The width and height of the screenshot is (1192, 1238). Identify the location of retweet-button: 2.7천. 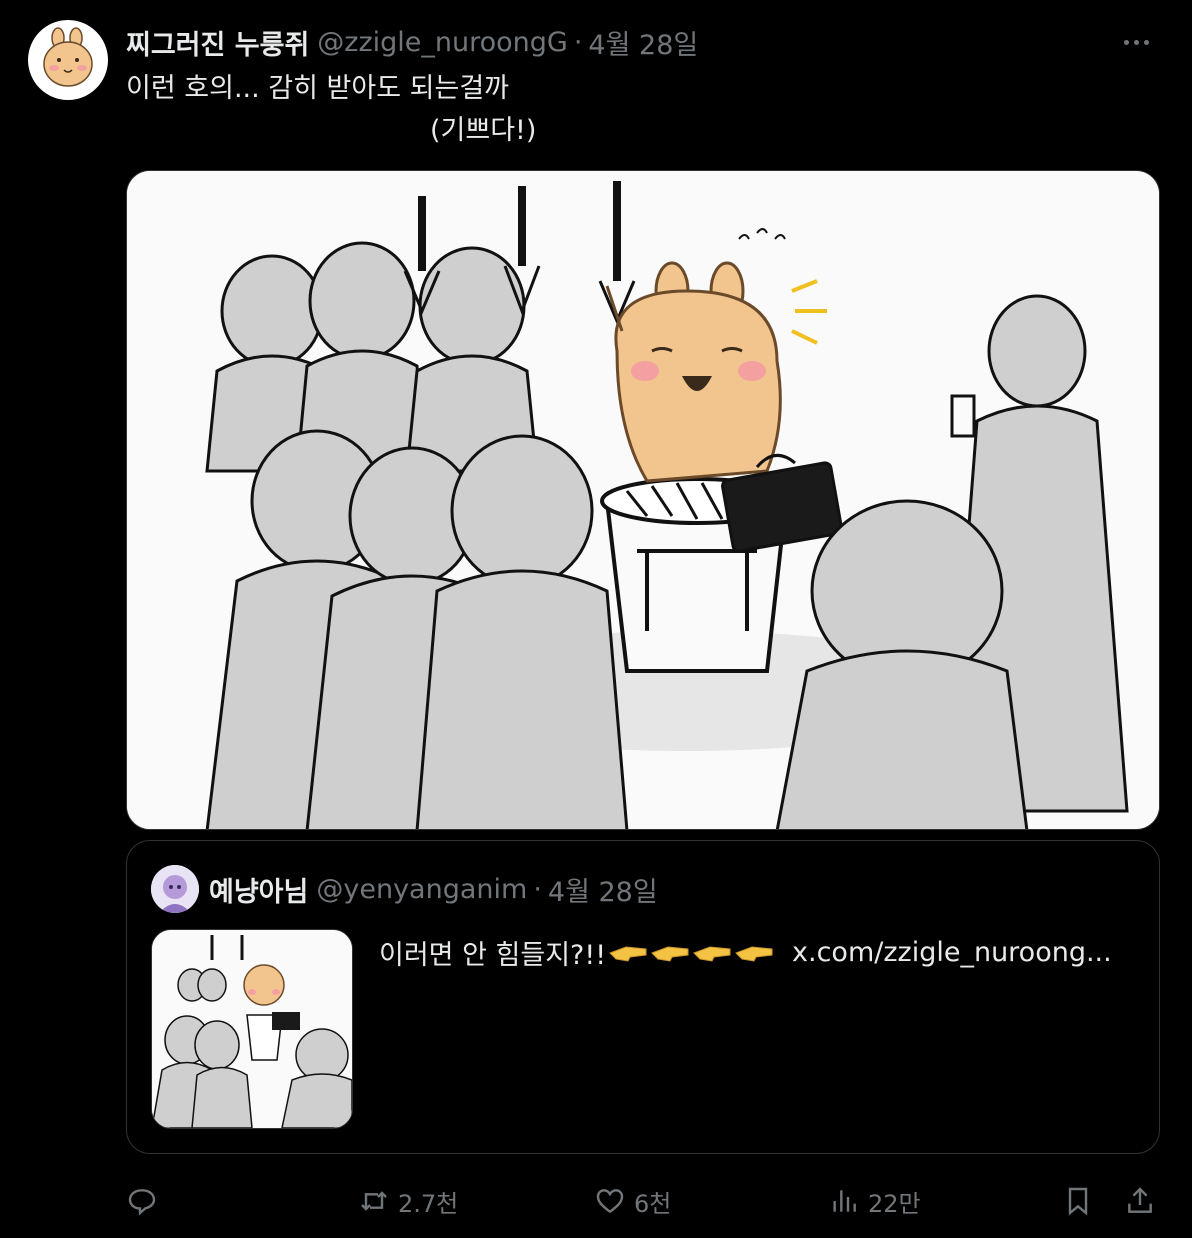
(408, 1201).